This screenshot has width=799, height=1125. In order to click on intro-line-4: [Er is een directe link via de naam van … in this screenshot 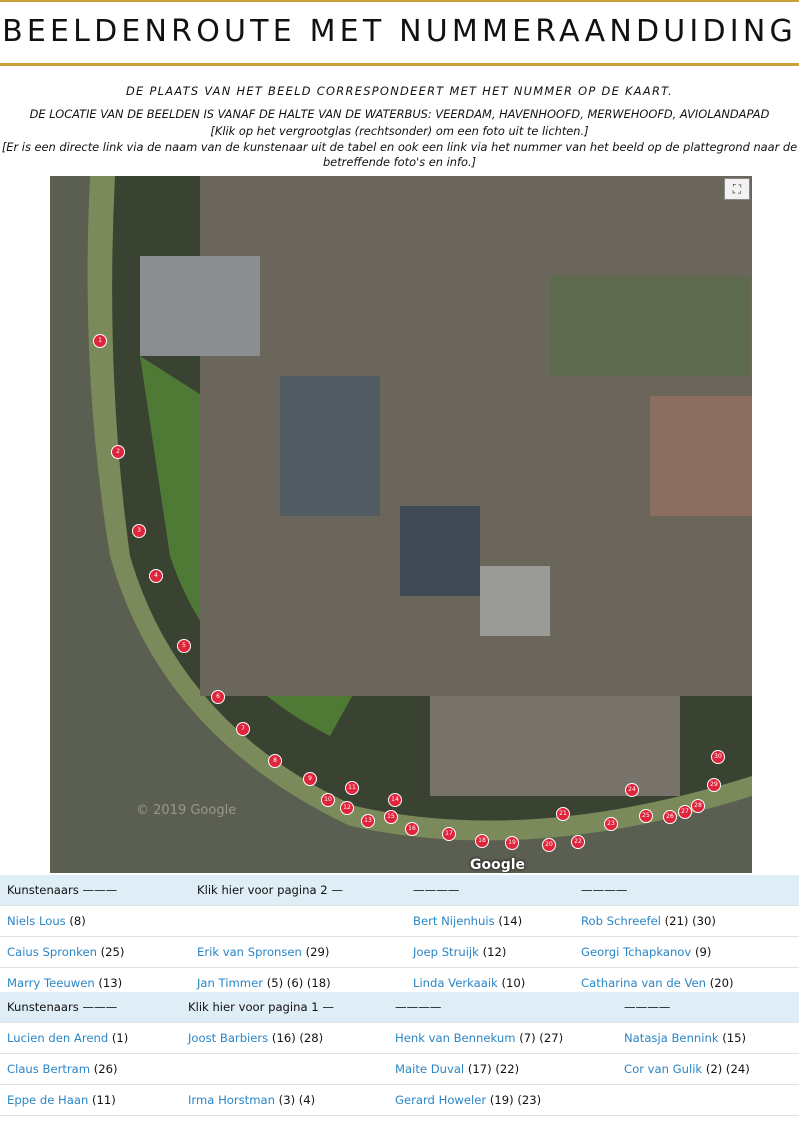, I will do `click(399, 154)`.